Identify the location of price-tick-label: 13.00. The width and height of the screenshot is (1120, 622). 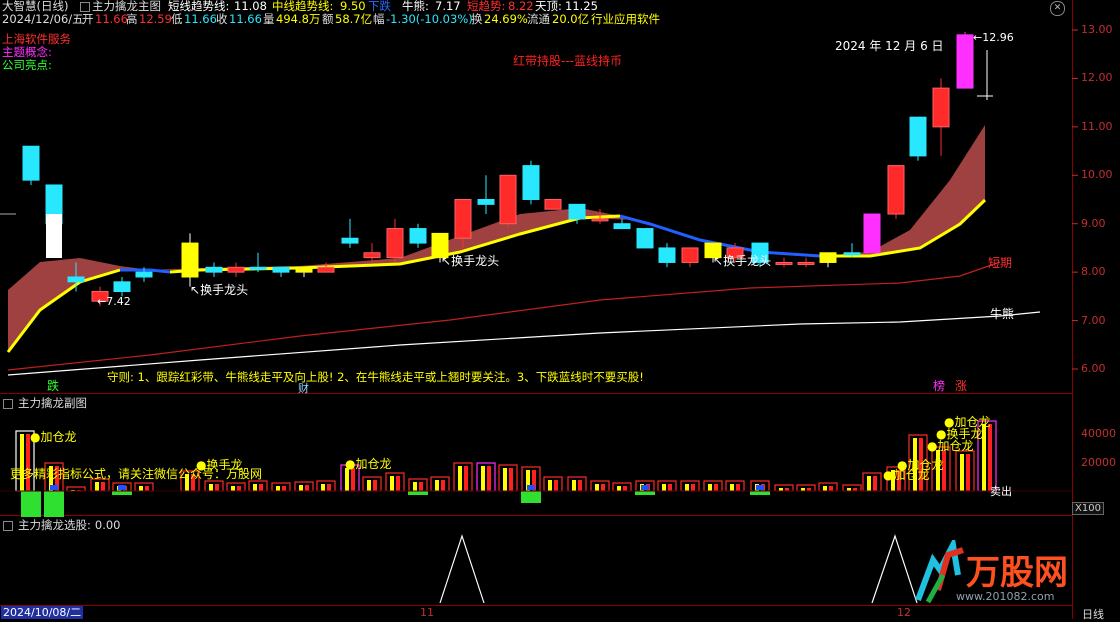
(1097, 29).